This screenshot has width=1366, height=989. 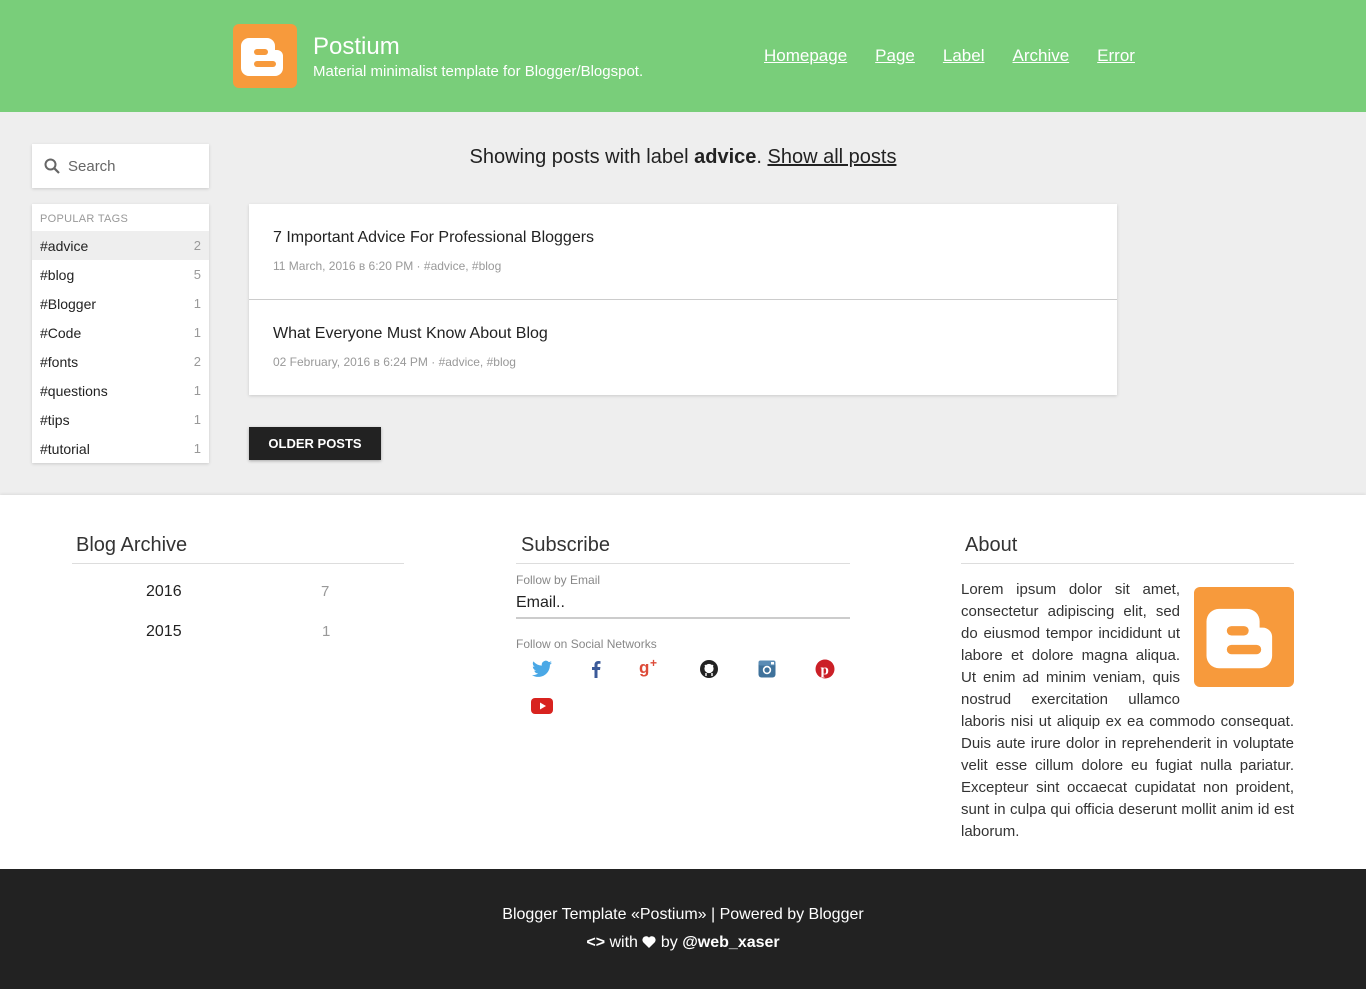 What do you see at coordinates (683, 563) in the screenshot?
I see `subscribe-divider` at bounding box center [683, 563].